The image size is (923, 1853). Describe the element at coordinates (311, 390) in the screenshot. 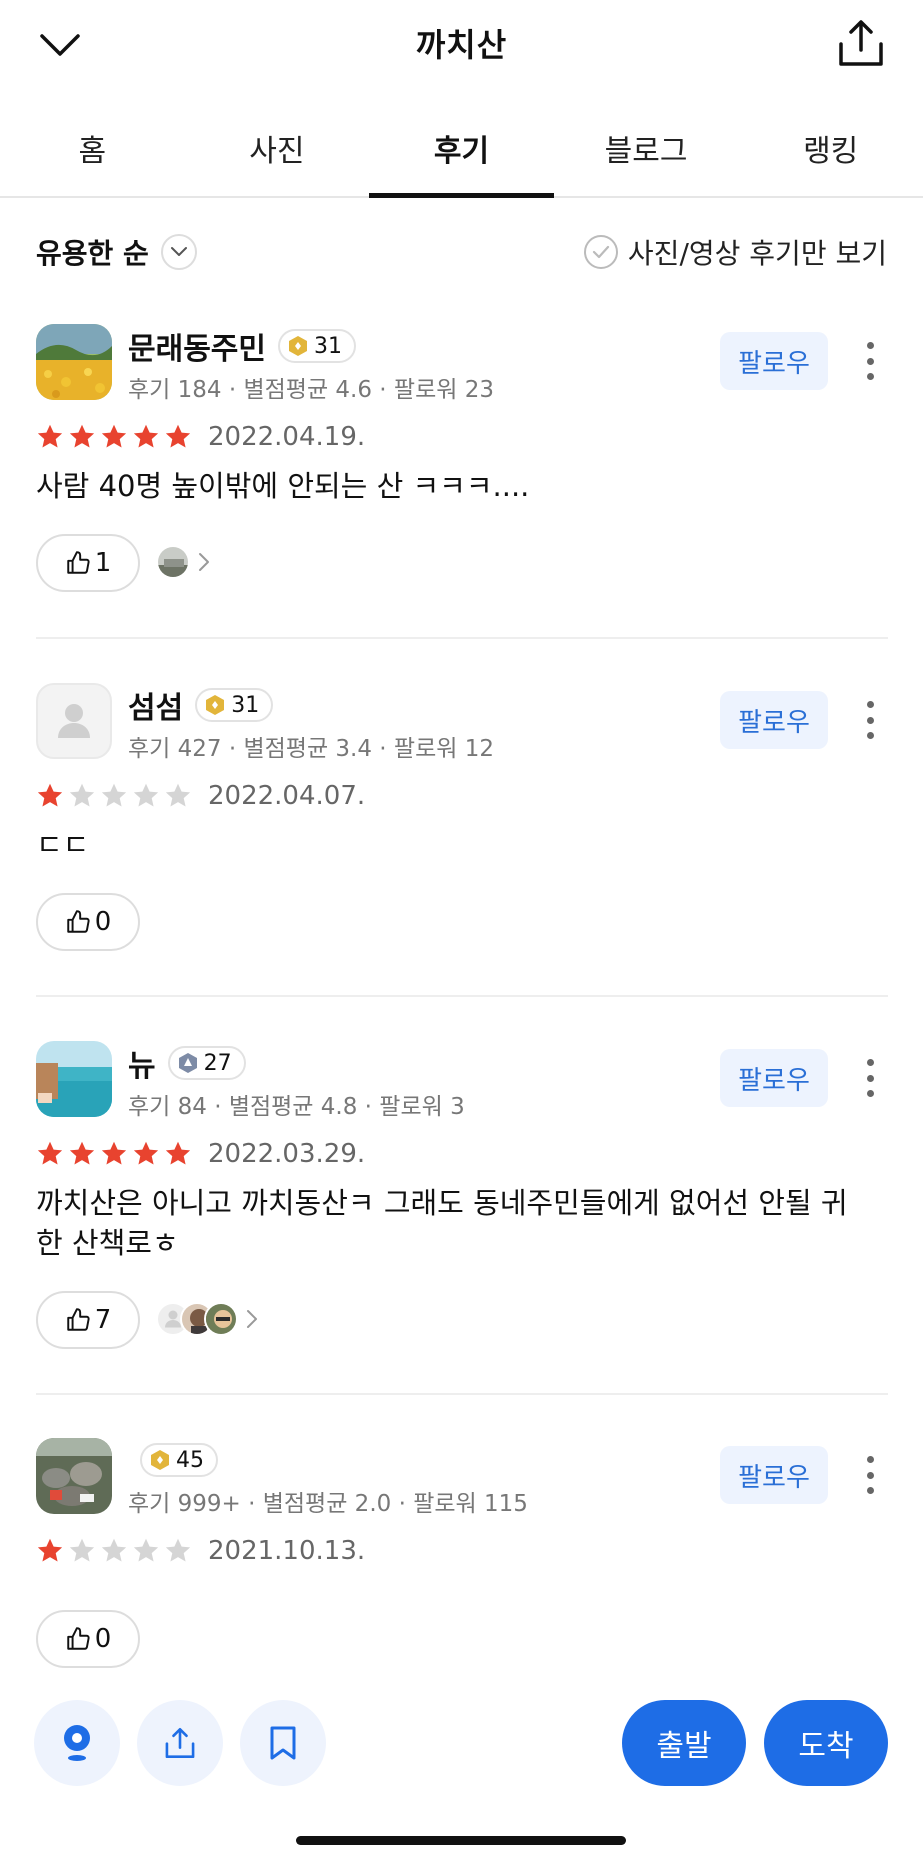

I see `reviewer-stats: 후기 184 · 별점평균 4.6 · 팔로워 23` at that location.